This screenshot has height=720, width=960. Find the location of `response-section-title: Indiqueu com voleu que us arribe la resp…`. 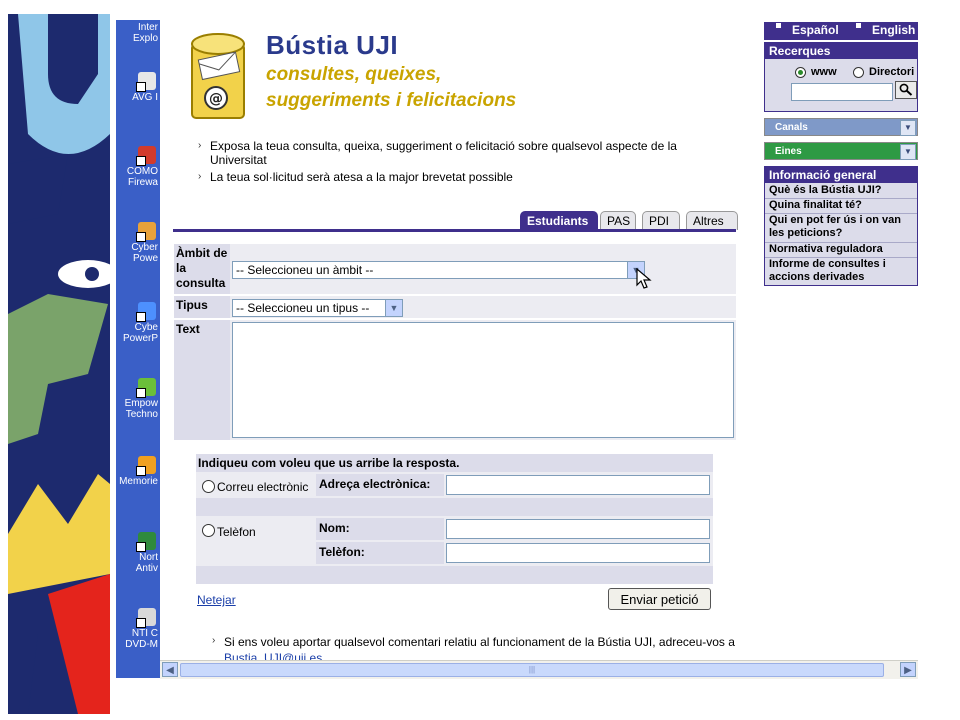

response-section-title: Indiqueu com voleu que us arribe la resp… is located at coordinates (454, 463).